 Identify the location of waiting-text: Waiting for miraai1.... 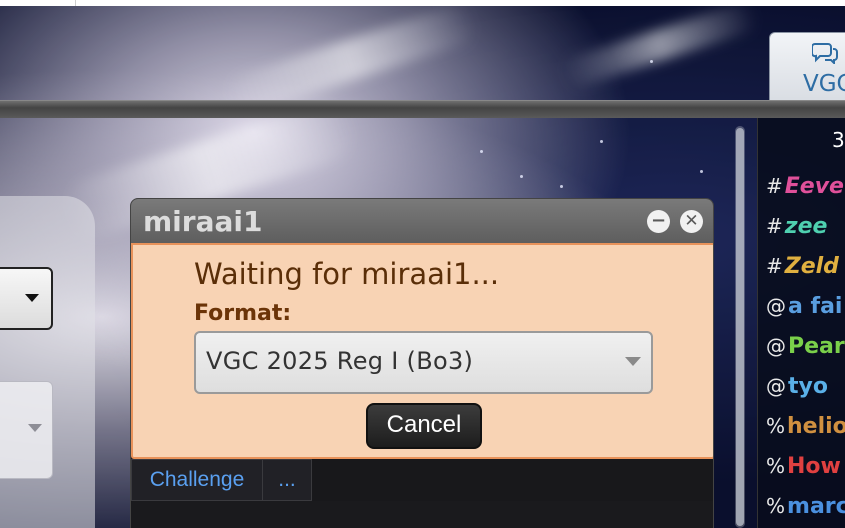
(347, 274).